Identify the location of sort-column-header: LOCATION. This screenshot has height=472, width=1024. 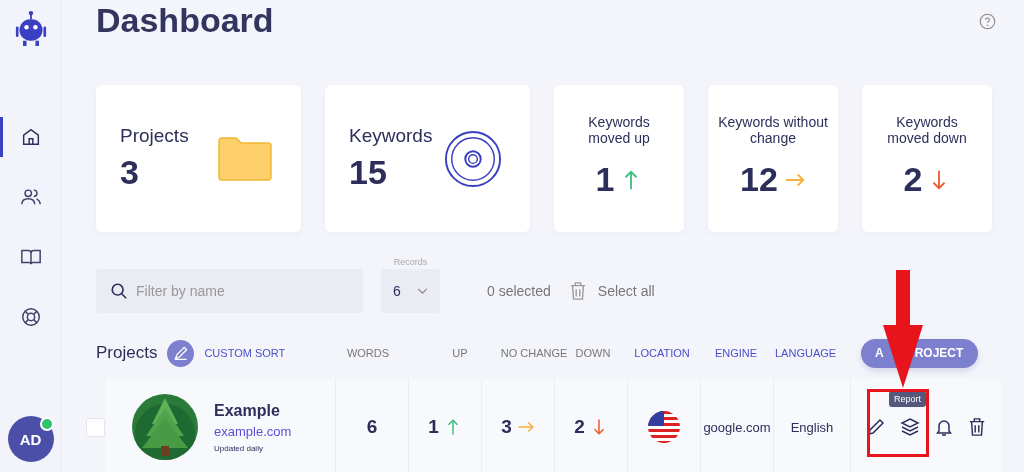
(662, 353).